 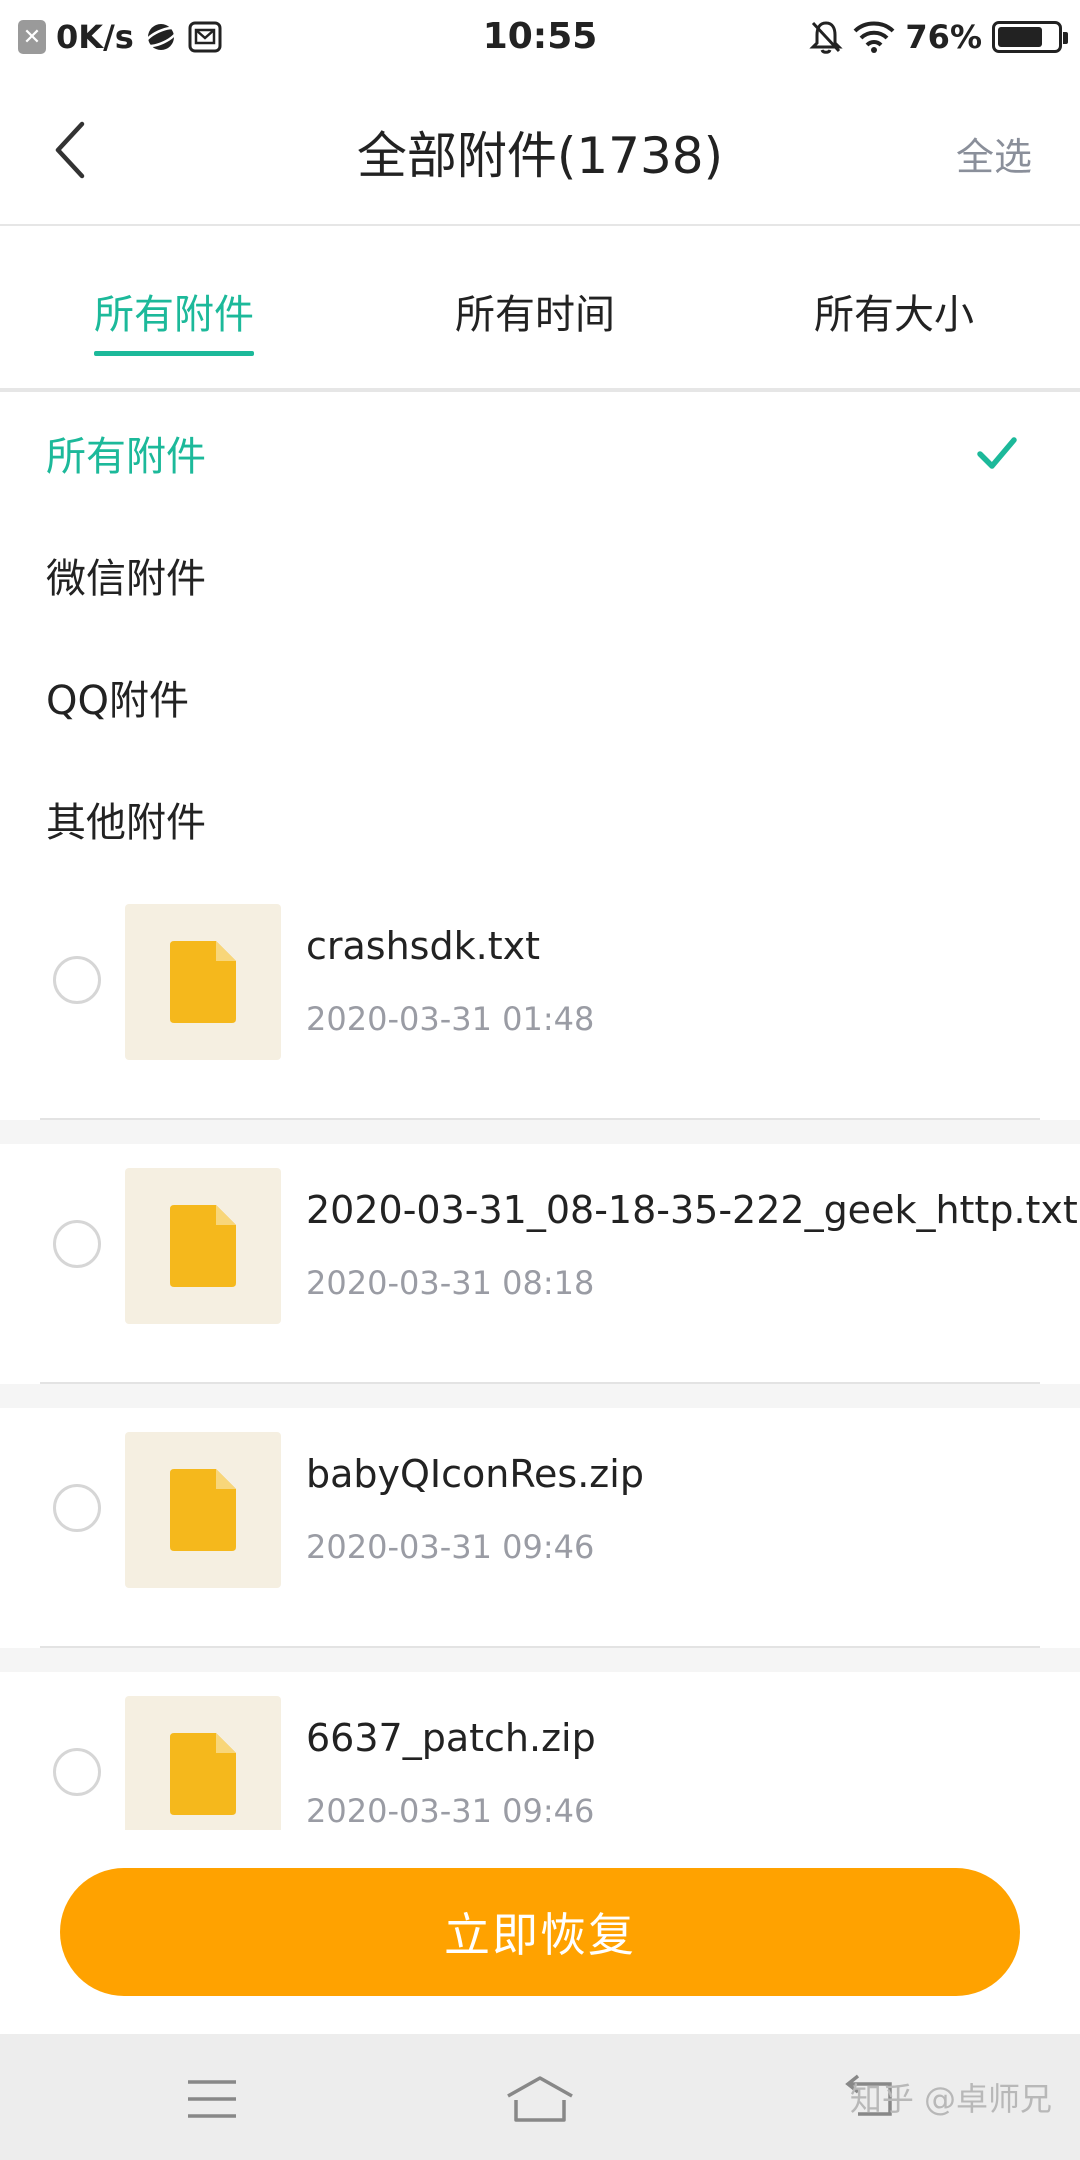 I want to click on home-button, so click(x=540, y=2099).